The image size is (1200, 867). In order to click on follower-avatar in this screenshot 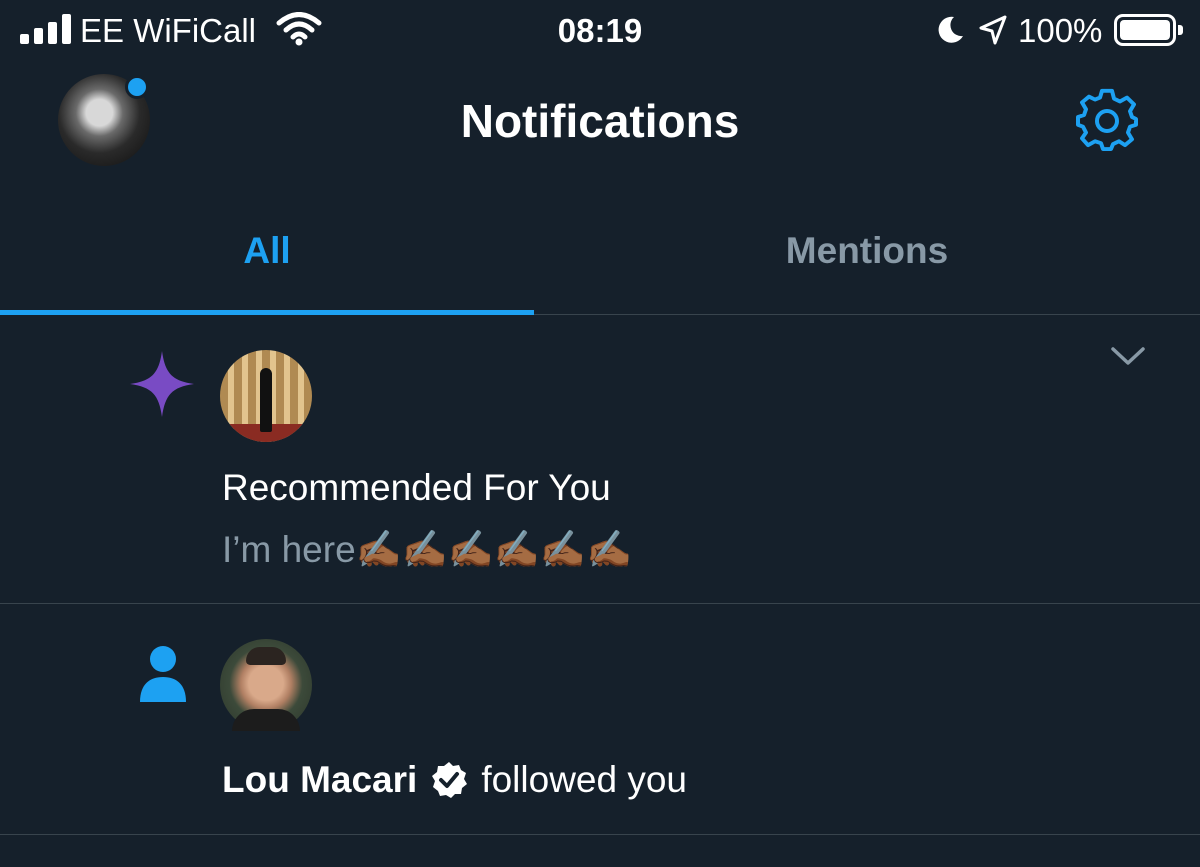, I will do `click(266, 685)`.